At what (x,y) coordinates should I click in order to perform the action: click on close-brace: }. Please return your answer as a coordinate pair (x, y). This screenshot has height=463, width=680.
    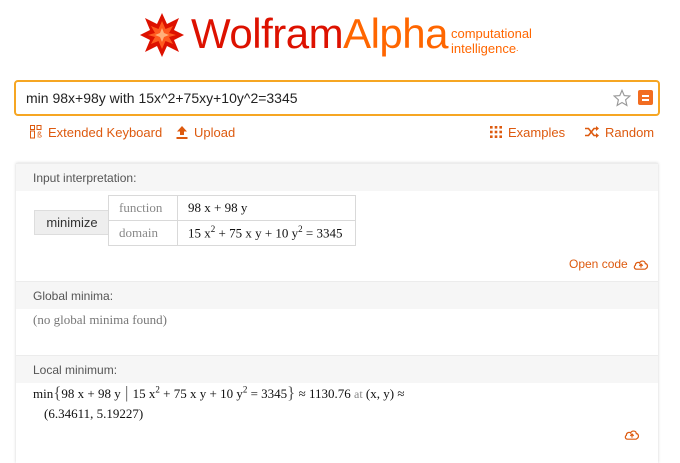
    Looking at the image, I should click on (291, 392).